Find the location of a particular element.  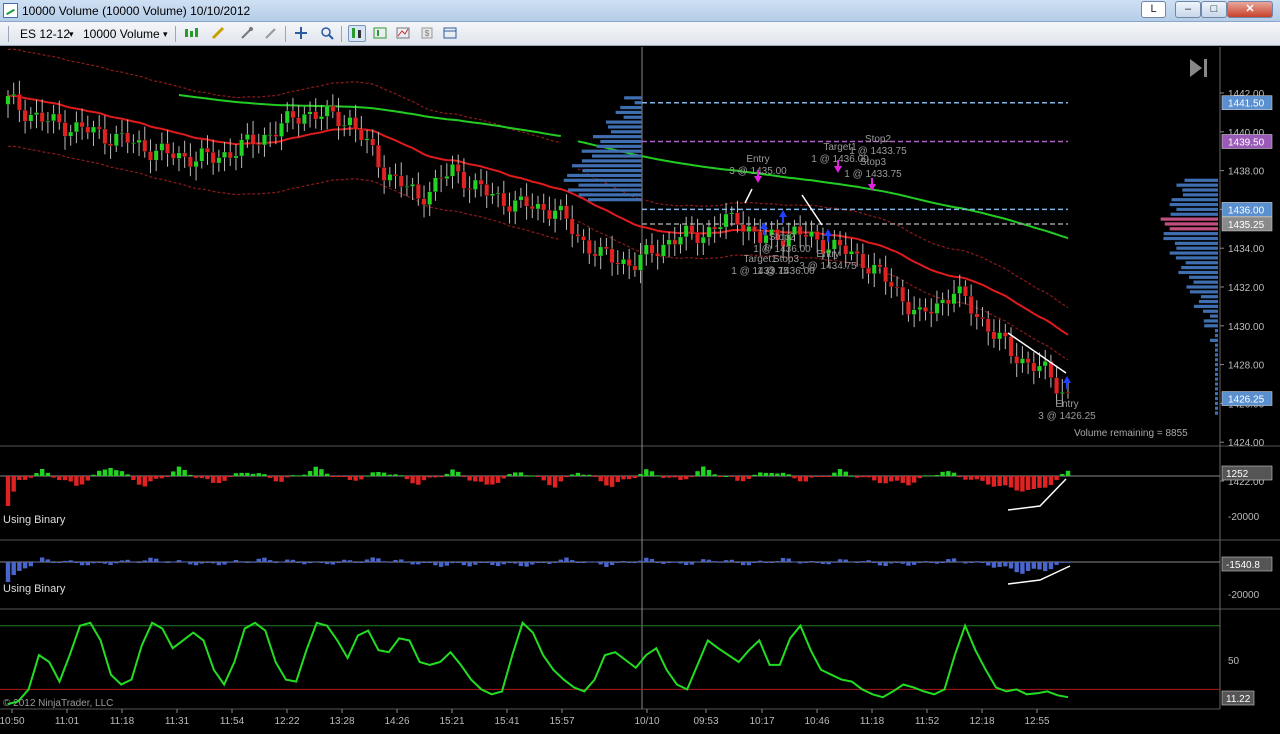

copyright-label: © 2012 NinjaTrader, LLC is located at coordinates (58, 703).